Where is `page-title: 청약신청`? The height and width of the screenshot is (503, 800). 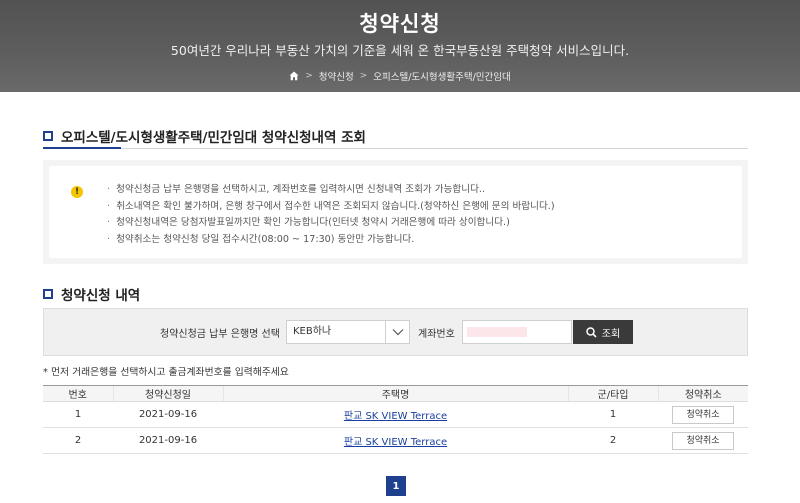 page-title: 청약신청 is located at coordinates (400, 24).